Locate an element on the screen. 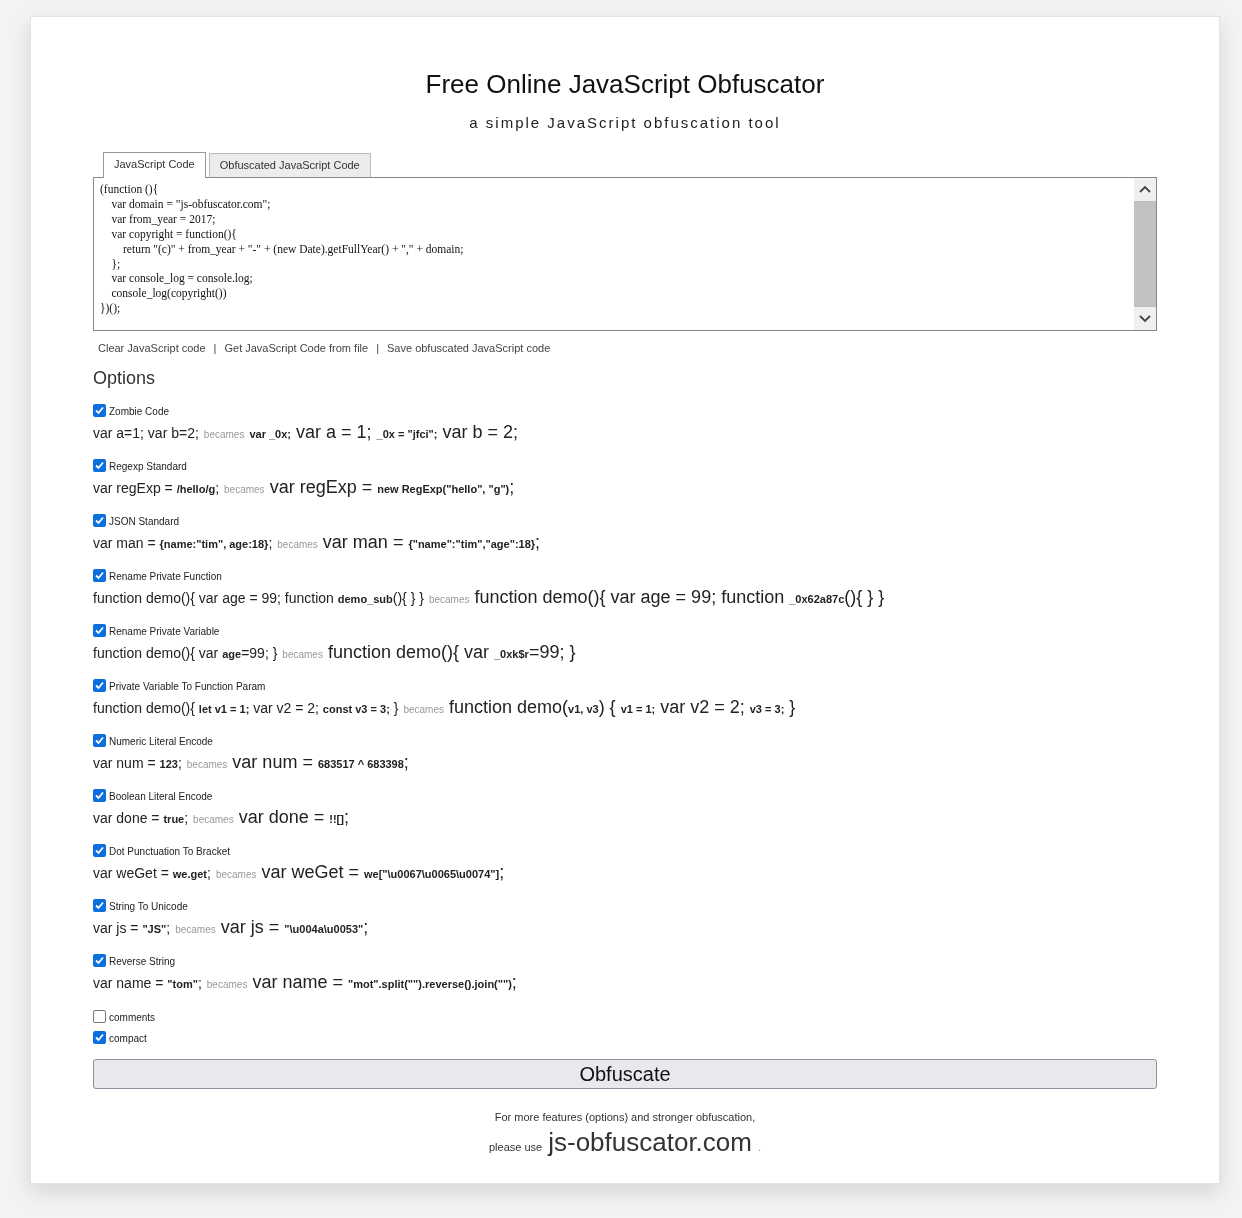 This screenshot has height=1218, width=1242. example-code: var a=1; var b=2; is located at coordinates (146, 433).